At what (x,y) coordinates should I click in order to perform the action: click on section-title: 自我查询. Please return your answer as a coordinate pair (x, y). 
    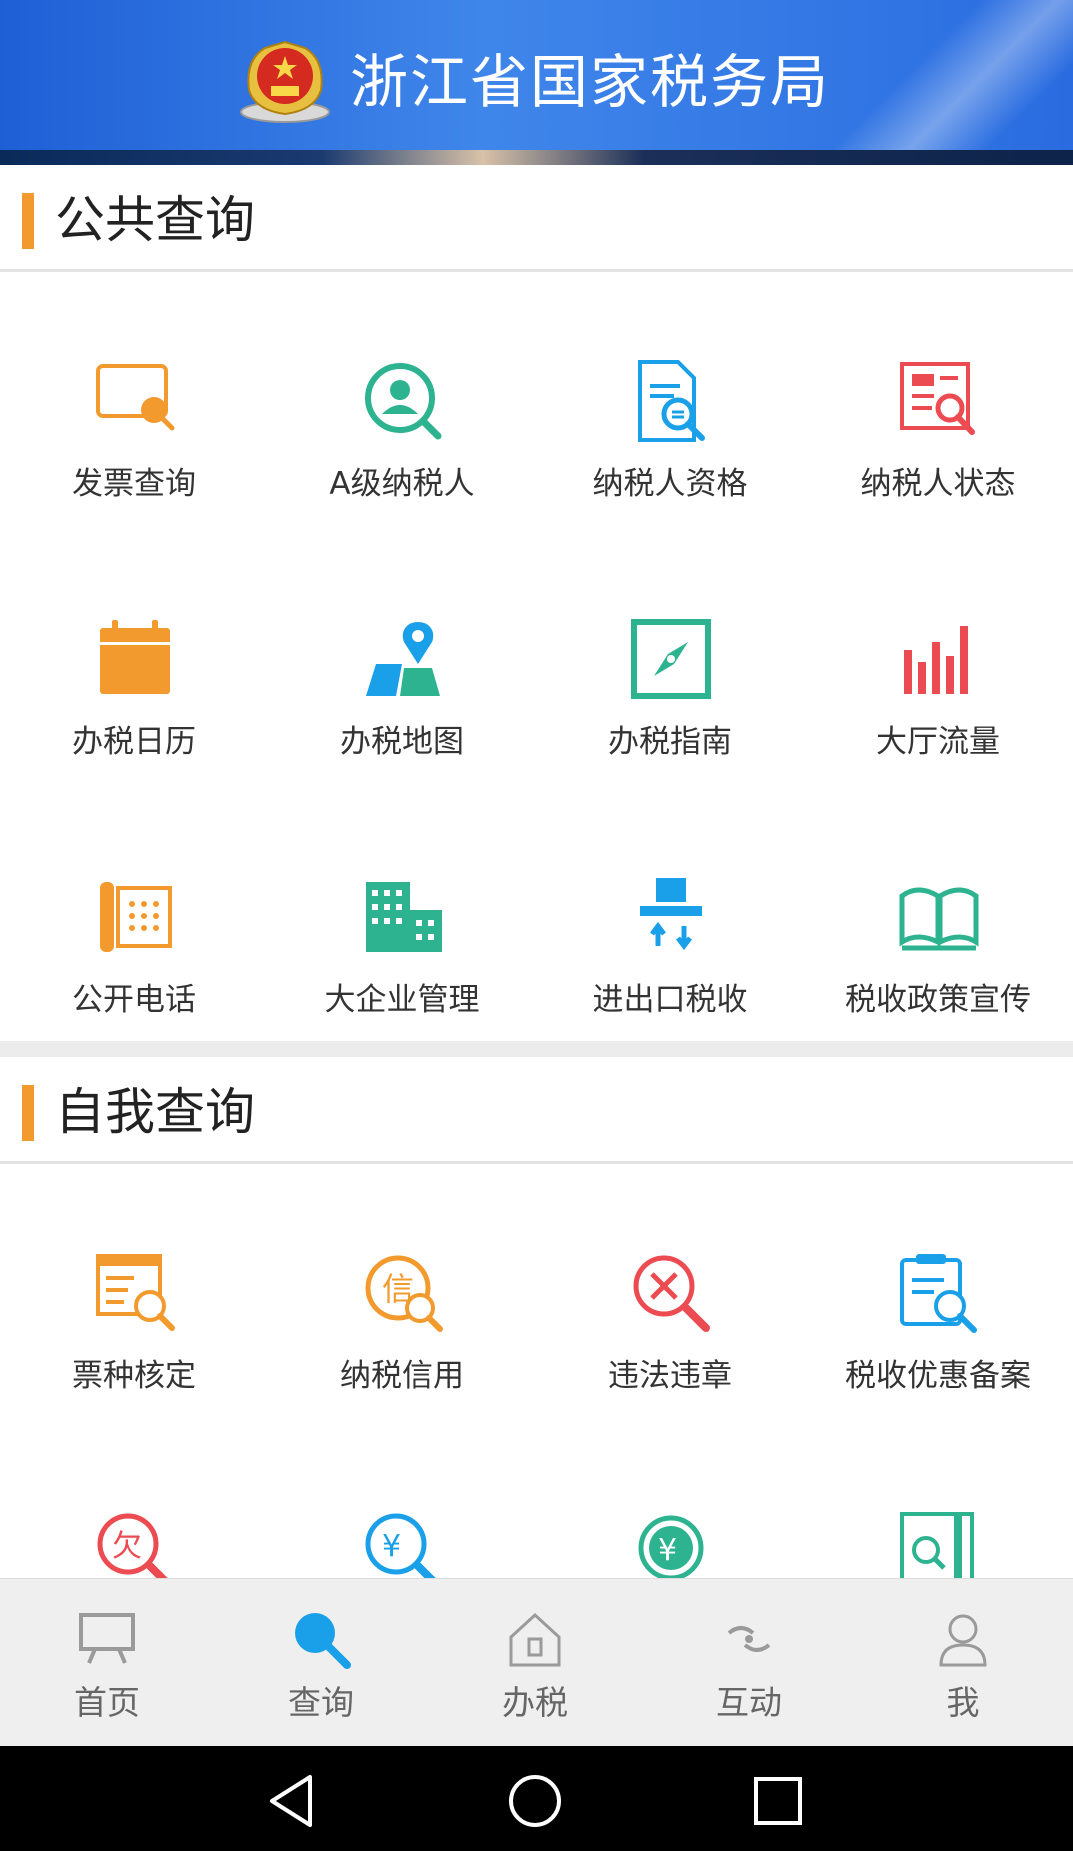
    Looking at the image, I should click on (155, 1112).